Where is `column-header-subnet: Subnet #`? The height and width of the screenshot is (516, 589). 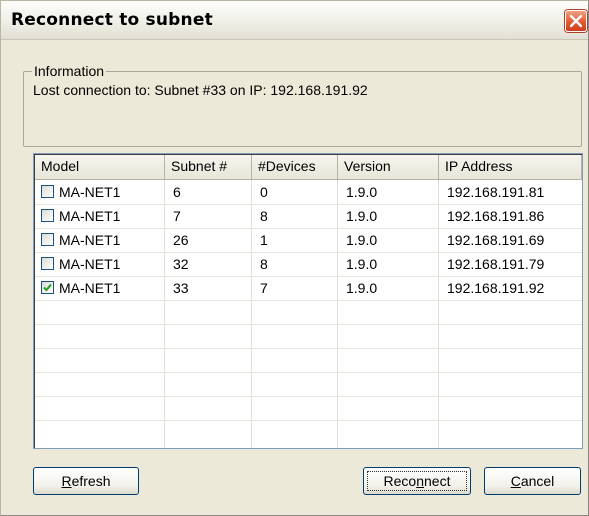 column-header-subnet: Subnet # is located at coordinates (208, 167).